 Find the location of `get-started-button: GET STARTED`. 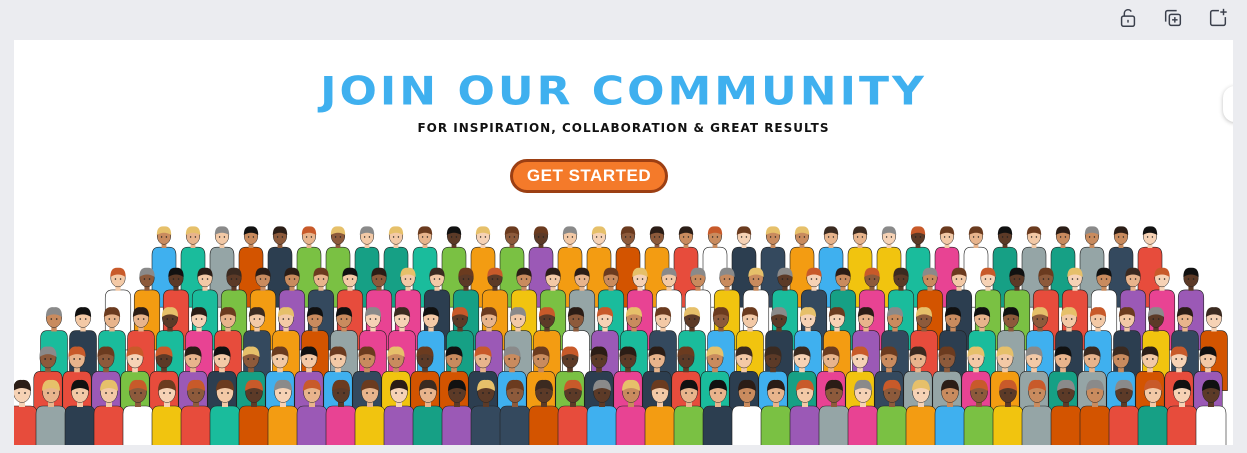

get-started-button: GET STARTED is located at coordinates (589, 176).